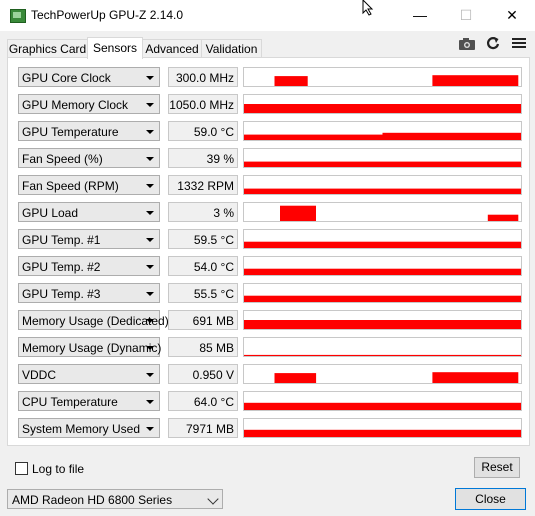 This screenshot has height=516, width=535. I want to click on sensor-label: CPU Temperature, so click(70, 402).